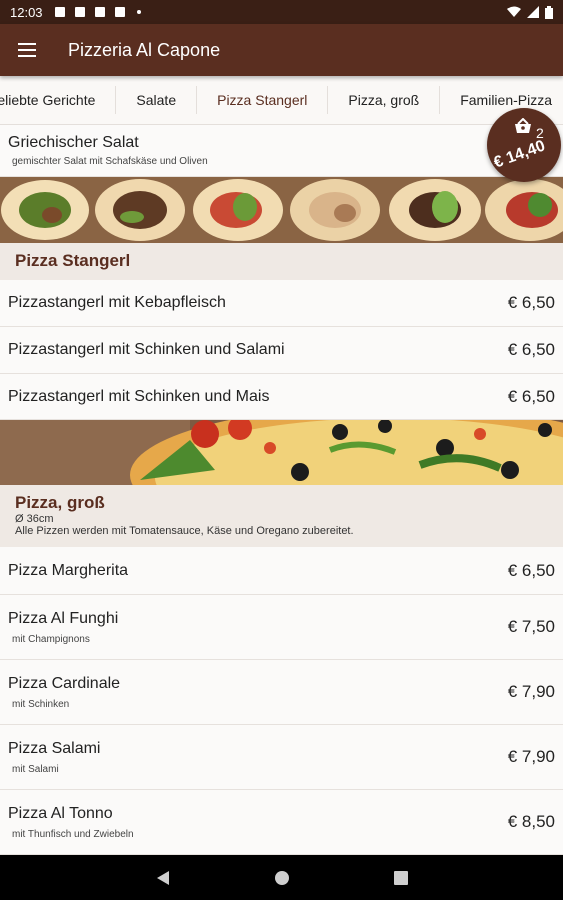 The image size is (563, 900). Describe the element at coordinates (146, 349) in the screenshot. I see `item-name: Pizzastangerl mit Schinken und Salami` at that location.